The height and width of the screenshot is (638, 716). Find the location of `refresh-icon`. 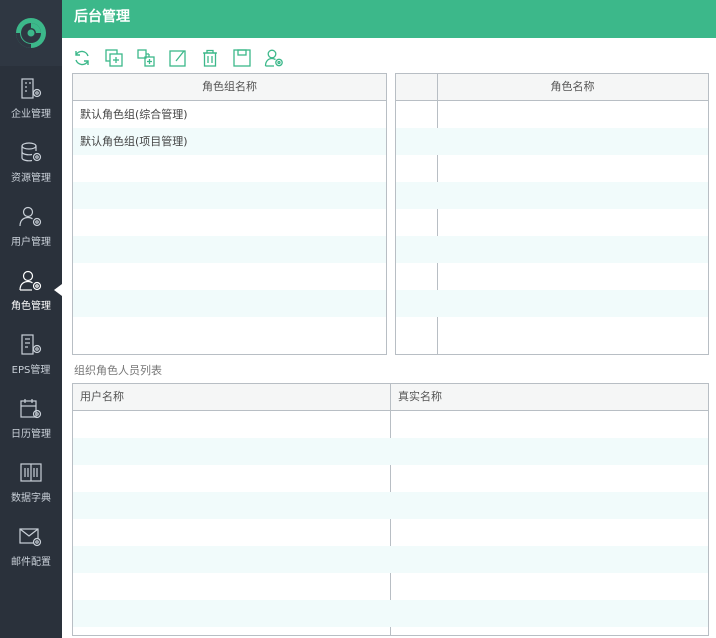

refresh-icon is located at coordinates (82, 58).